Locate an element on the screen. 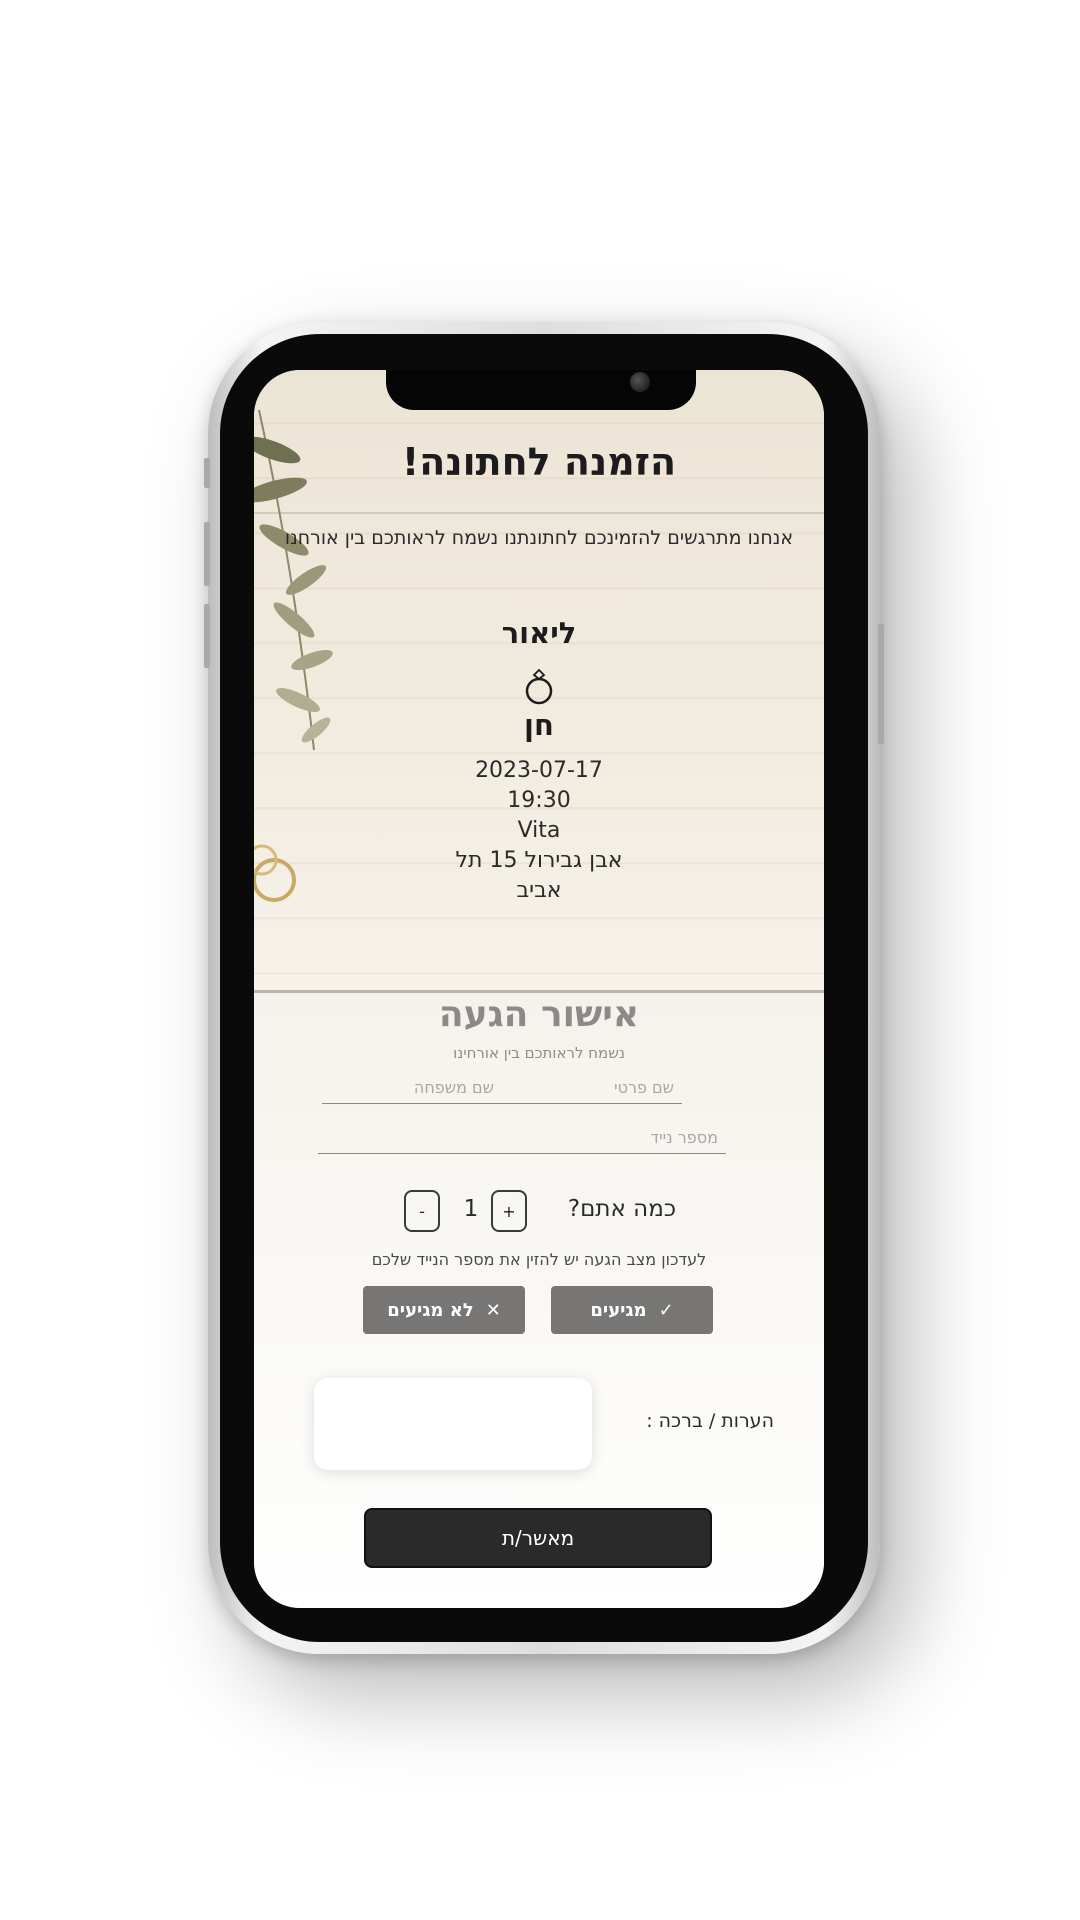  front-camera is located at coordinates (640, 382).